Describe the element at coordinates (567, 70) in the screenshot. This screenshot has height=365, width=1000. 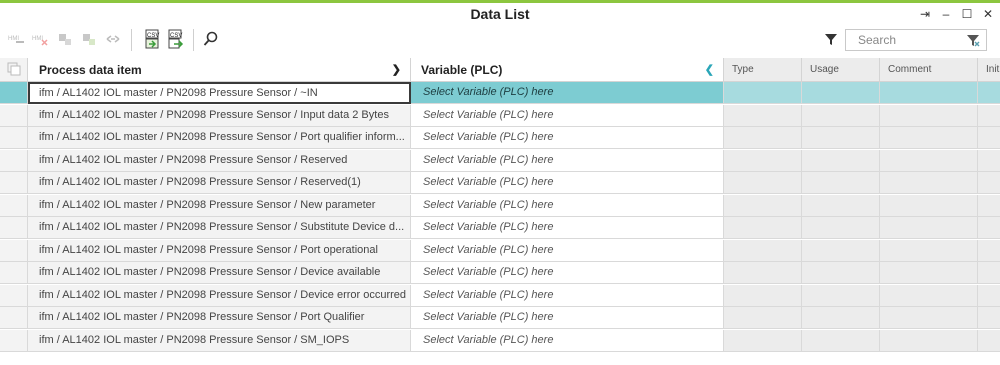
I see `column-header-variable-plc: Variable (PLC) ❮` at that location.